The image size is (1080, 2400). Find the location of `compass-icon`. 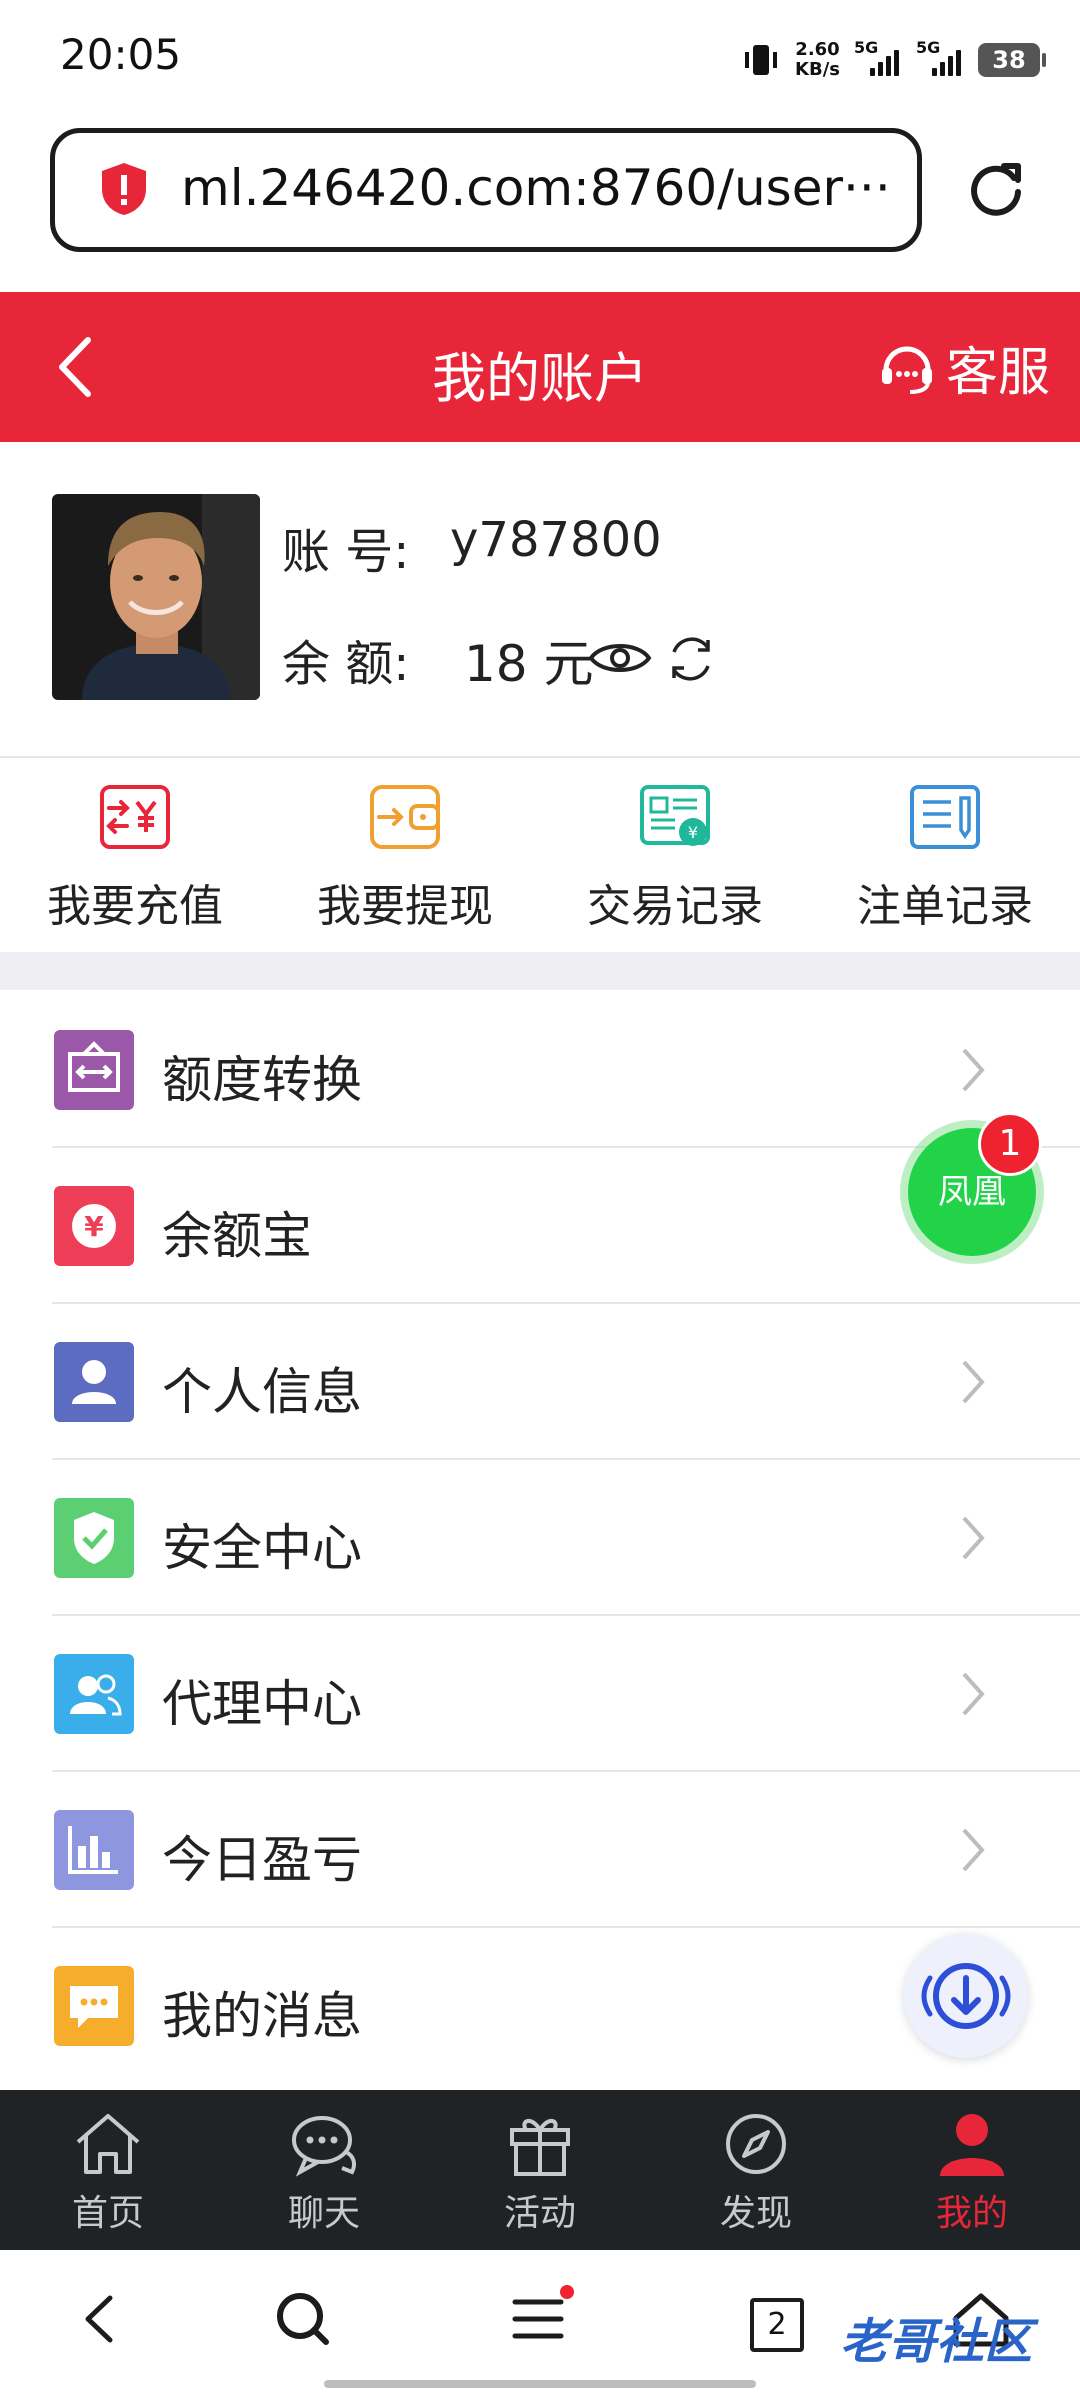

compass-icon is located at coordinates (756, 2144).